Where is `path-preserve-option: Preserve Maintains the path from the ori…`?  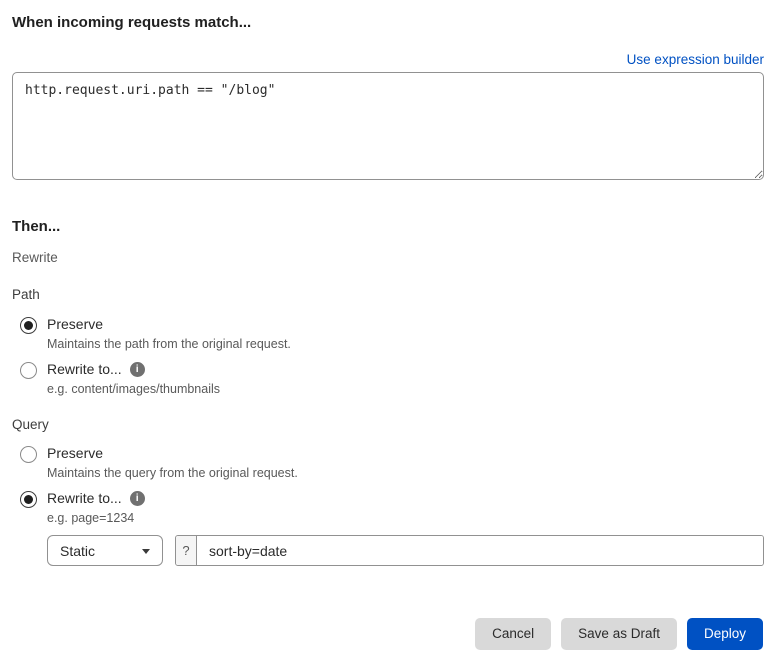 path-preserve-option: Preserve Maintains the path from the ori… is located at coordinates (392, 334).